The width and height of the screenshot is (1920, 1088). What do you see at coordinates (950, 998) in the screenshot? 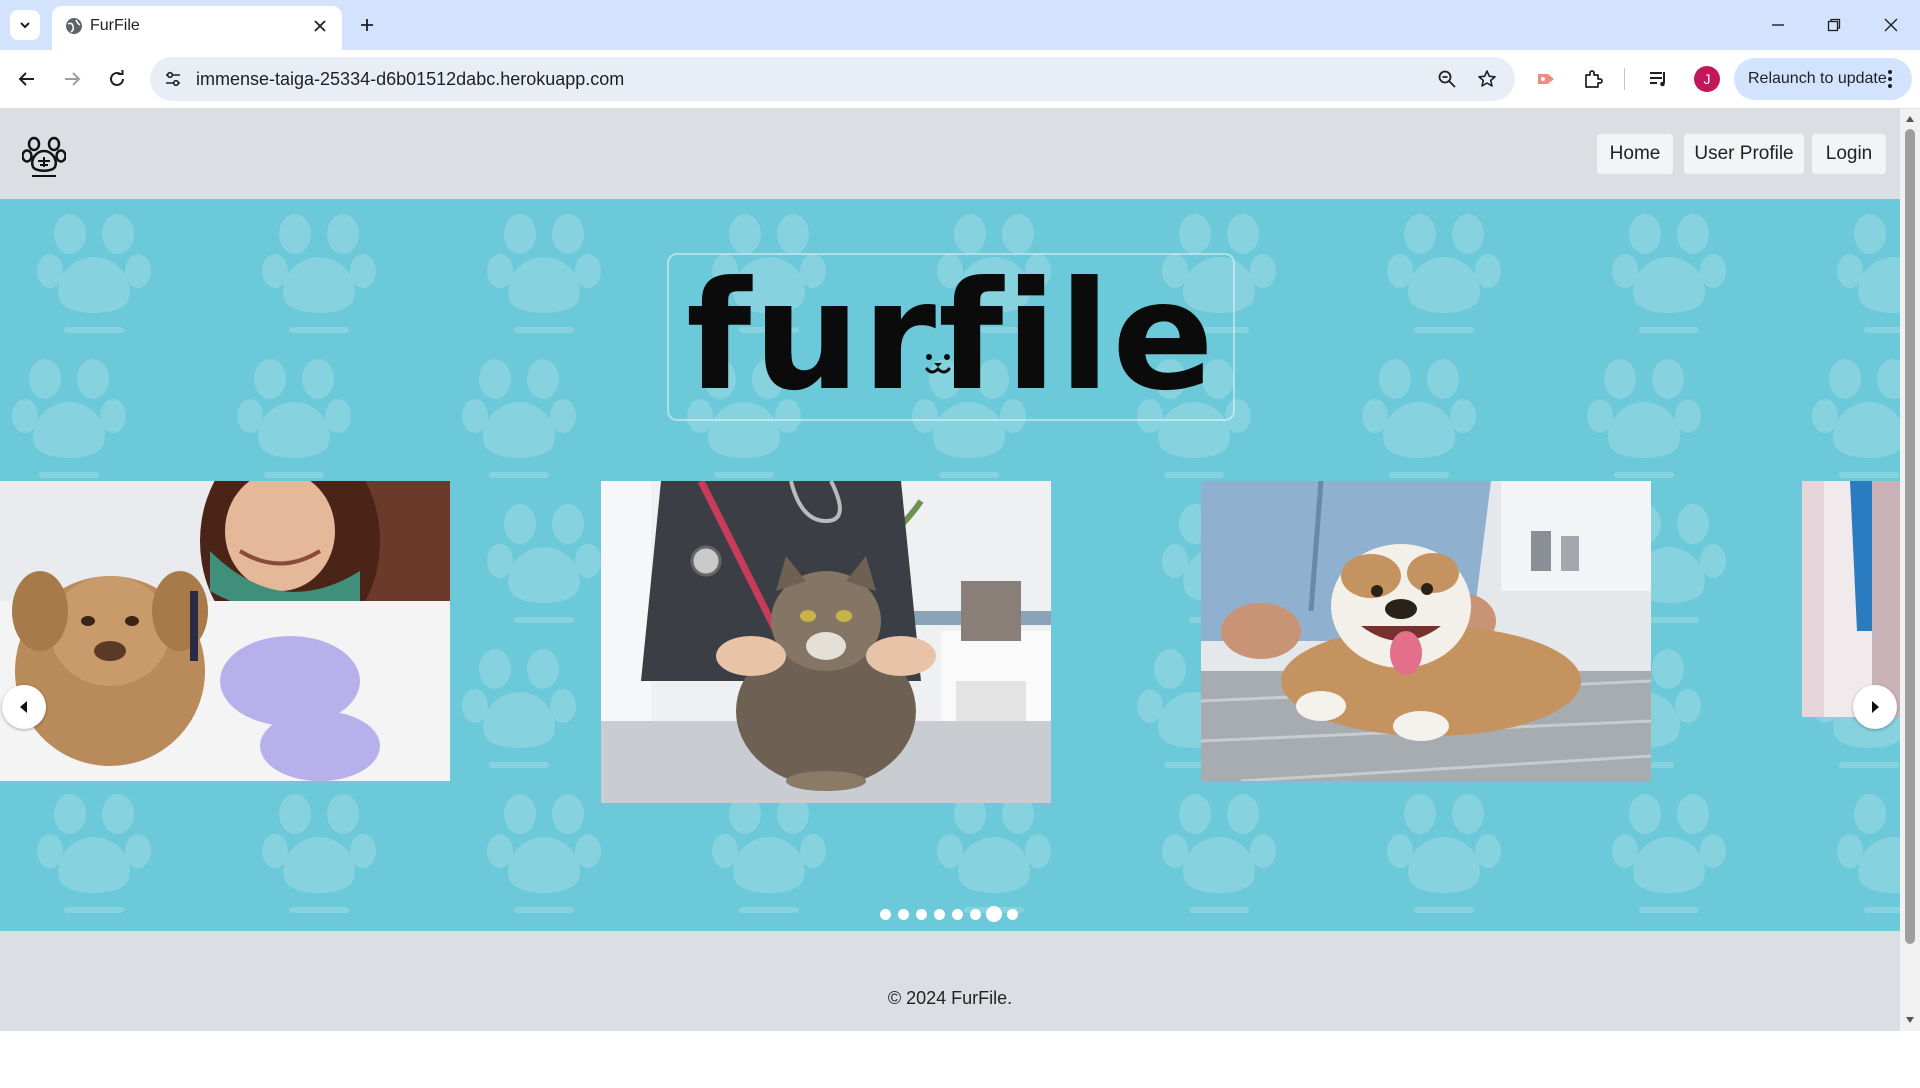
I see `footer-copyright: © 2024 FurFile.` at bounding box center [950, 998].